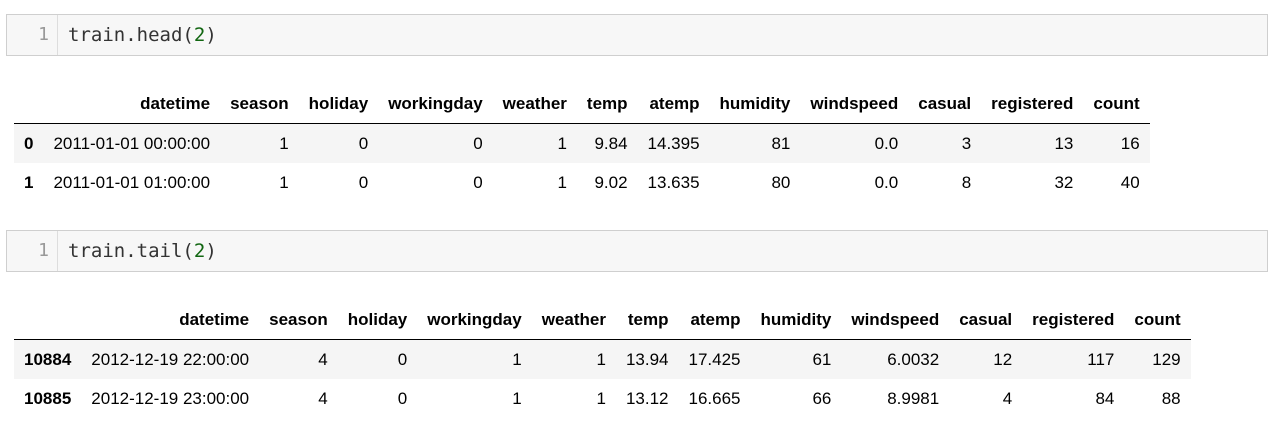 This screenshot has height=432, width=1268. Describe the element at coordinates (1101, 359) in the screenshot. I see `table-cell: 117` at that location.